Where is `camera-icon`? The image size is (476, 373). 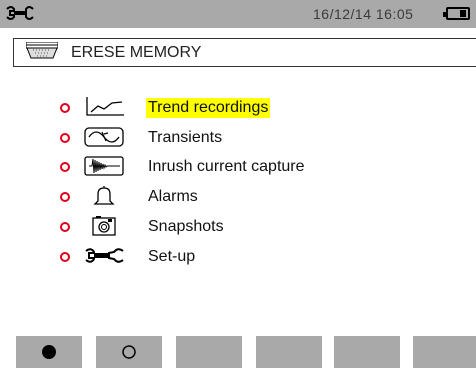
camera-icon is located at coordinates (105, 226).